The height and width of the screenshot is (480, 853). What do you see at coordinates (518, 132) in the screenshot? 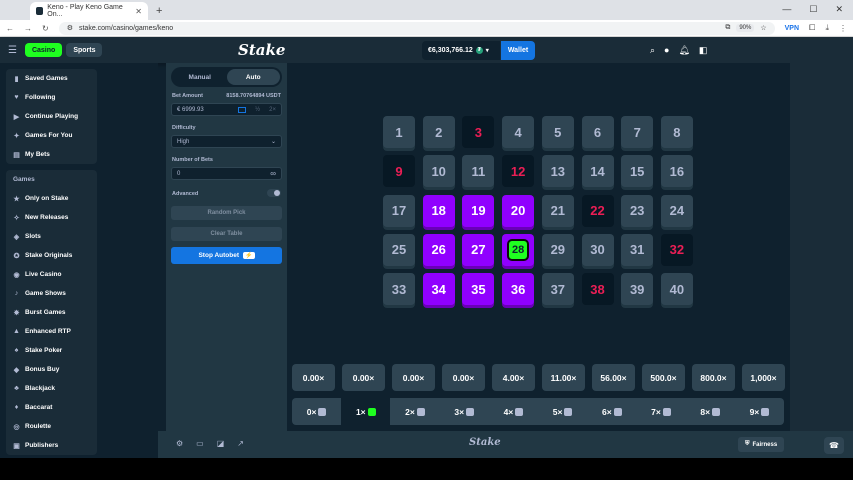
I see `keno-tile: 4` at bounding box center [518, 132].